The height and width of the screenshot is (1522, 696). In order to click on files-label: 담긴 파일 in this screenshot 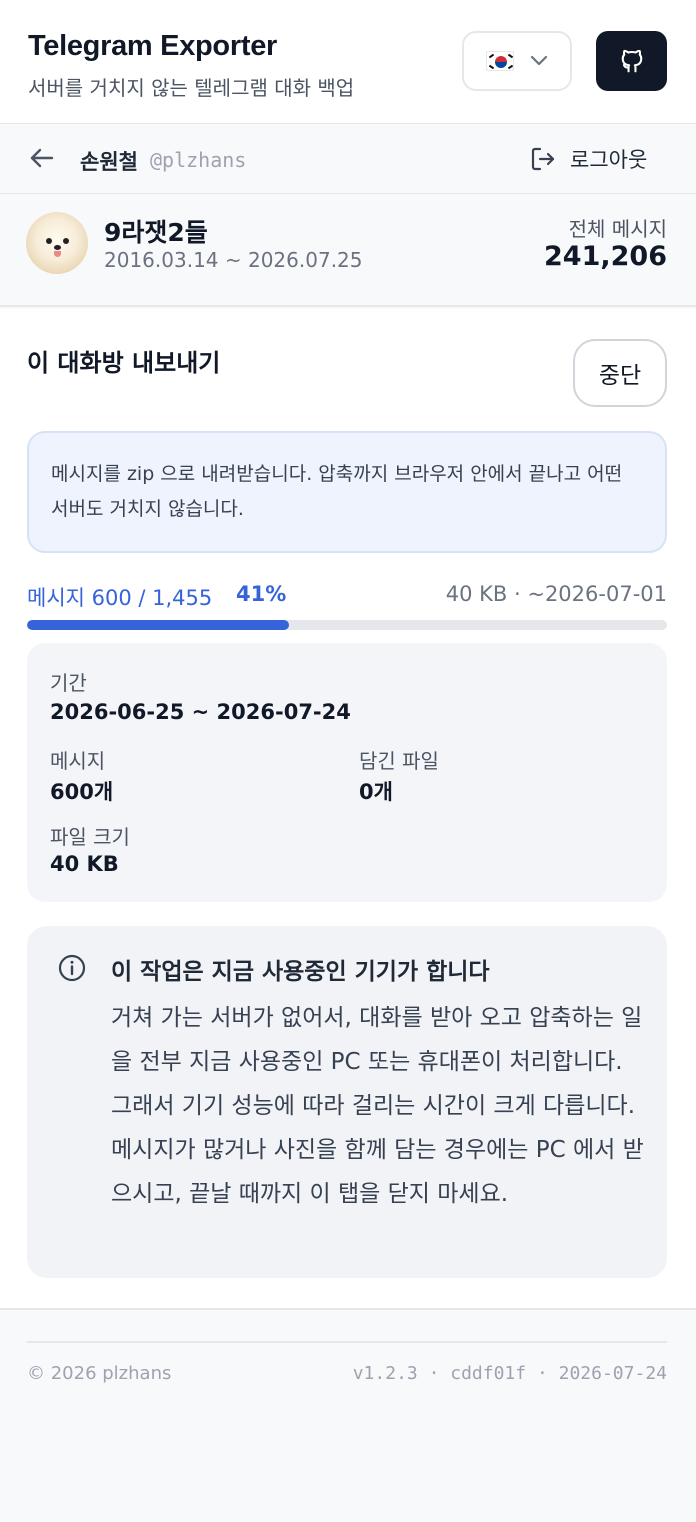, I will do `click(399, 761)`.